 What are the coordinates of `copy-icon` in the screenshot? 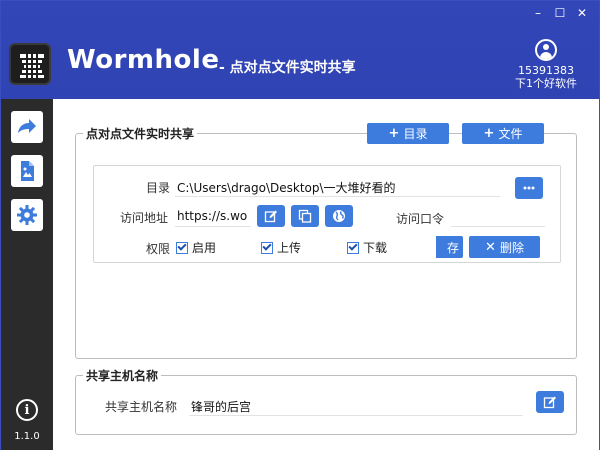 It's located at (305, 216).